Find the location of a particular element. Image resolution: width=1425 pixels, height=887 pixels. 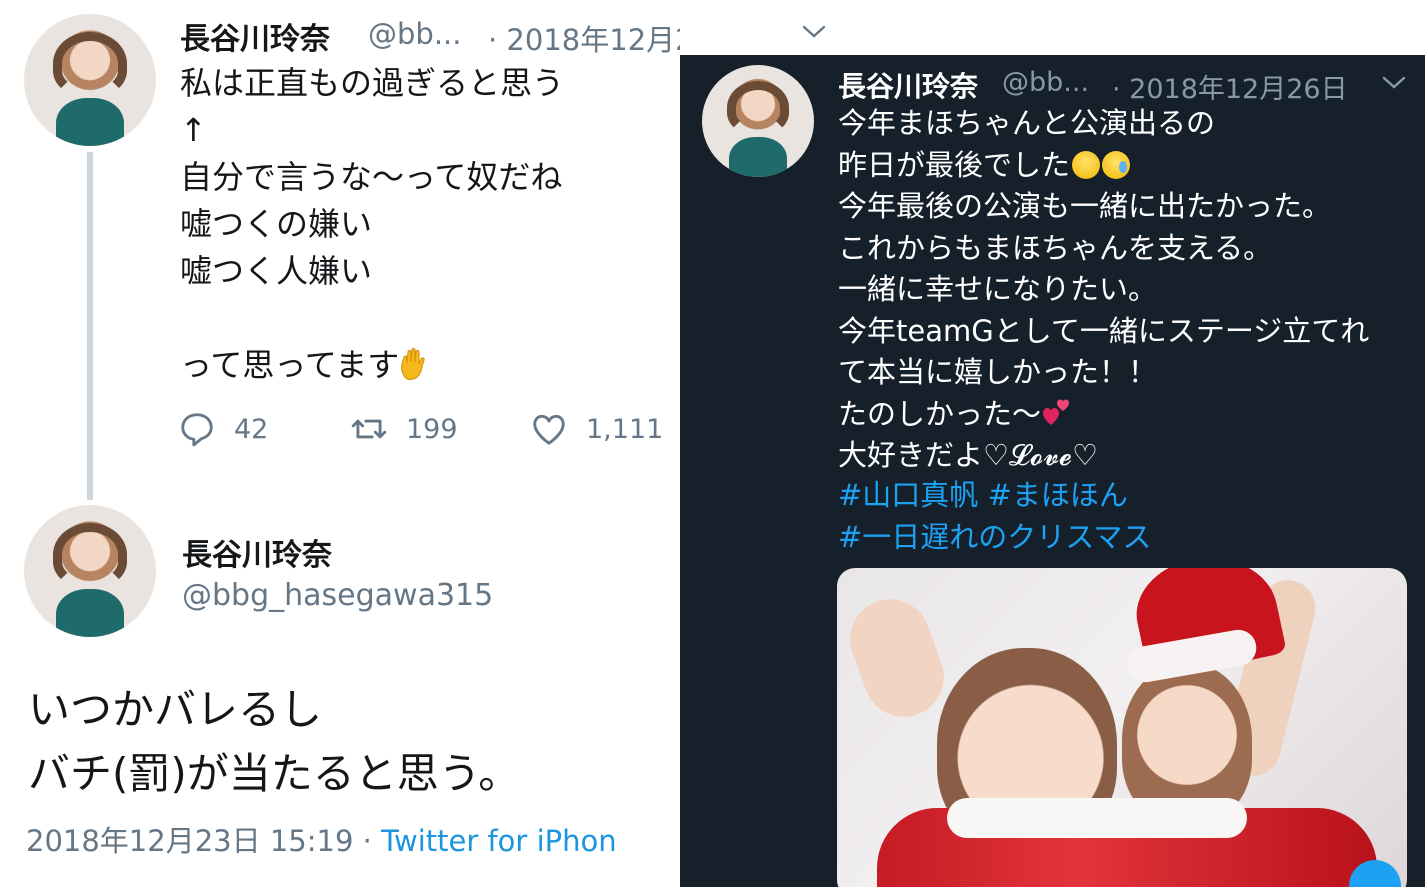

thread-connector-line is located at coordinates (90, 326).